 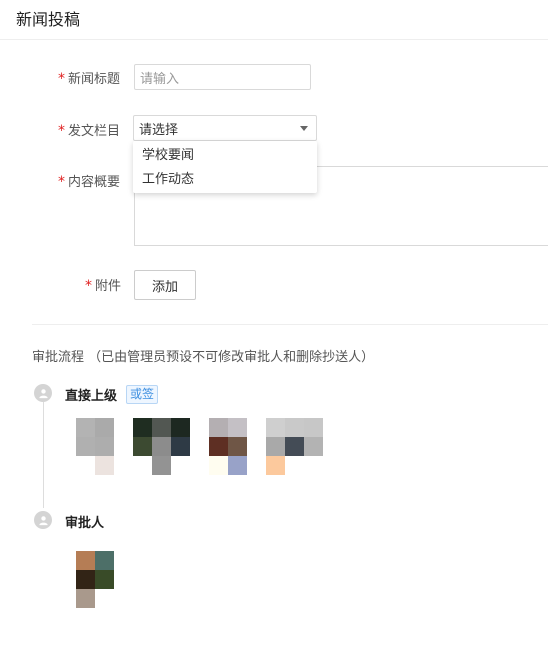 I want to click on node-name-approver: 审批人, so click(x=85, y=523).